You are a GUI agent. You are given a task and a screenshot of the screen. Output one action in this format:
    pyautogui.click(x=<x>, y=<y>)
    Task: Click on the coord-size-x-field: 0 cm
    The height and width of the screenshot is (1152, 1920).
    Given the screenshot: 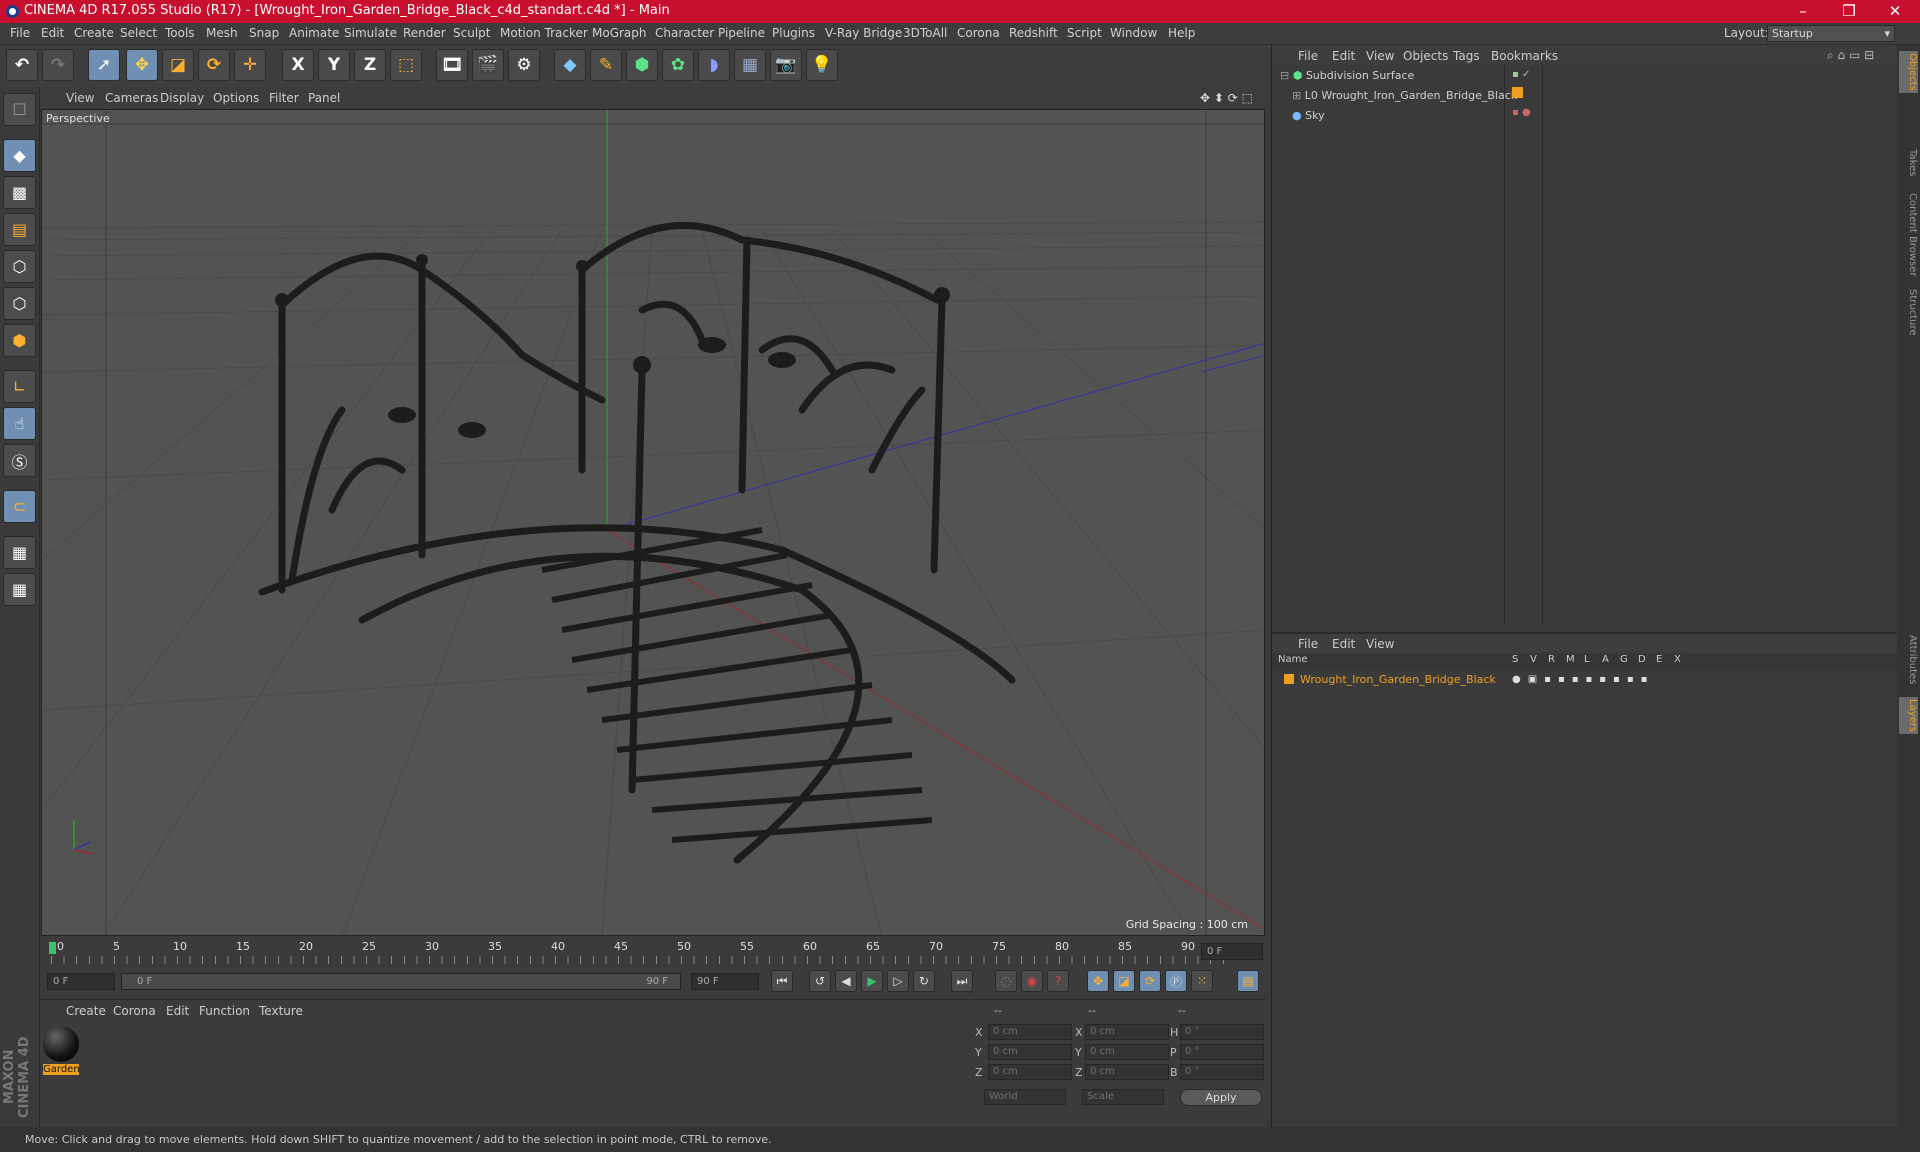 What is the action you would take?
    pyautogui.click(x=1127, y=1032)
    